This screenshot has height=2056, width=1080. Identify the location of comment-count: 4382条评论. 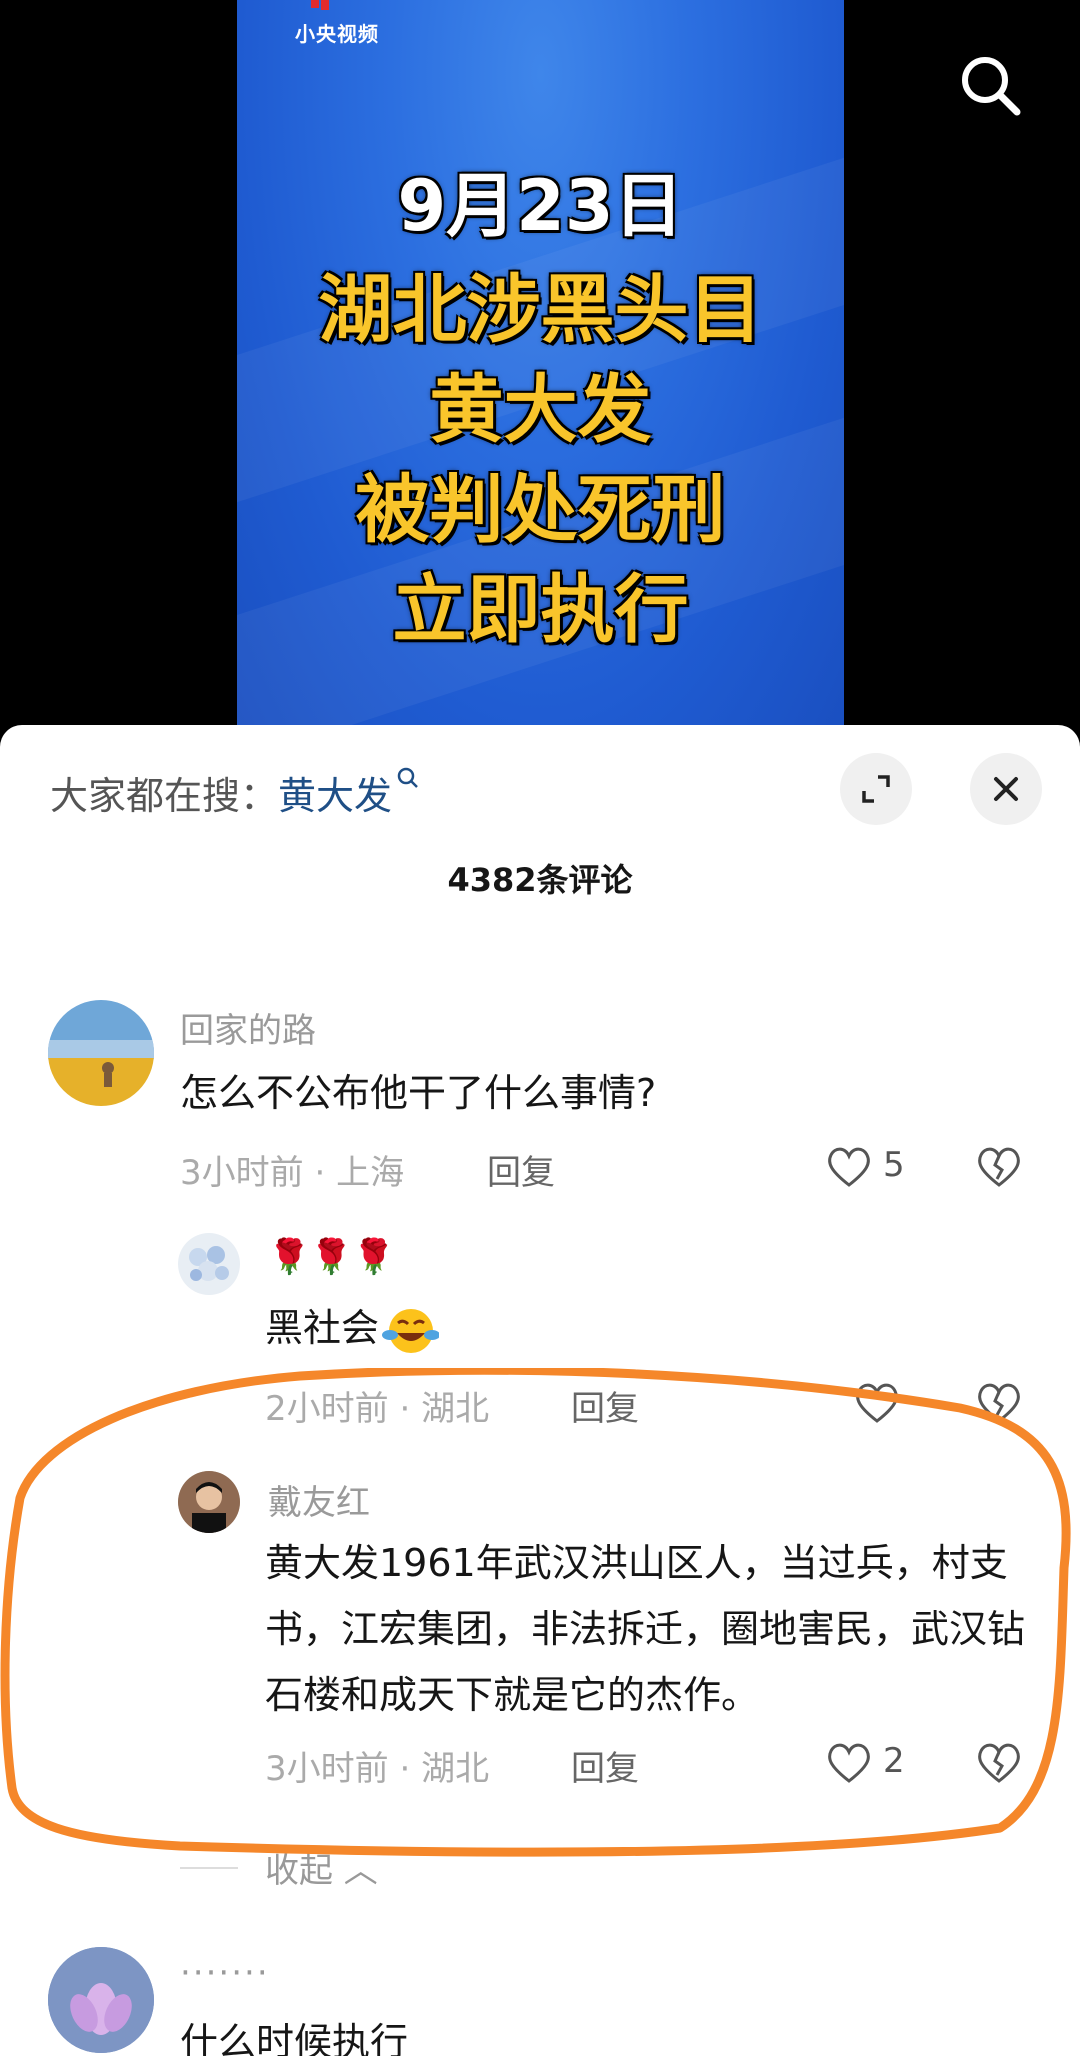
(540, 880).